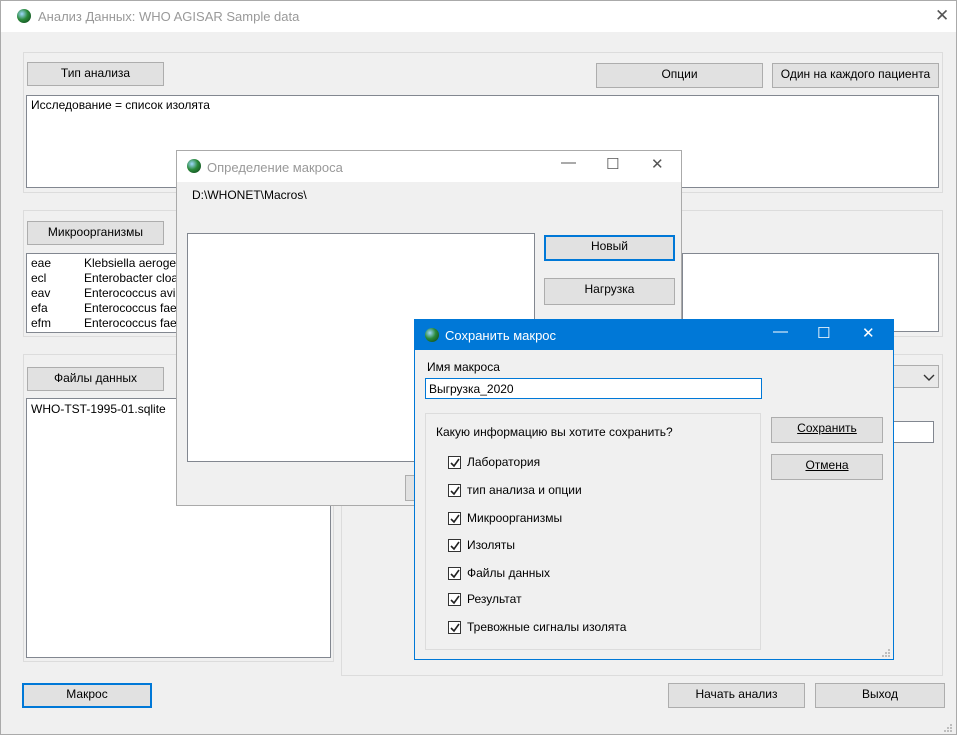  Describe the element at coordinates (504, 462) in the screenshot. I see `save-option-label: Лаборатория` at that location.